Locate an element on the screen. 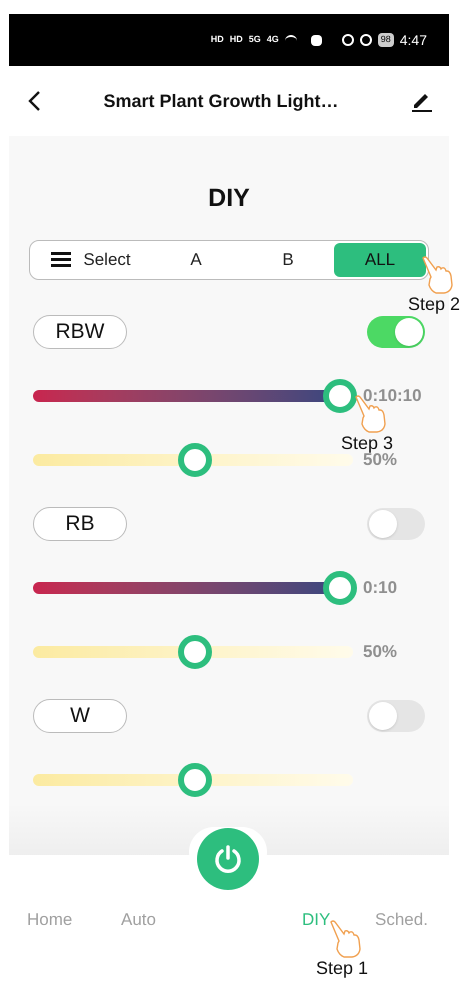 This screenshot has height=989, width=467. selector-tab: B is located at coordinates (288, 259).